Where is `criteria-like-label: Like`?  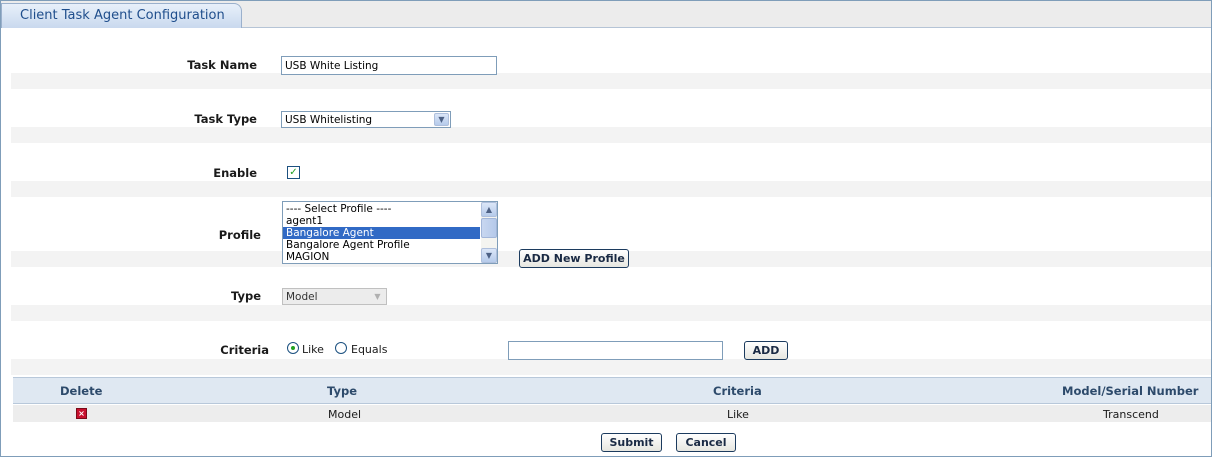 criteria-like-label: Like is located at coordinates (313, 349).